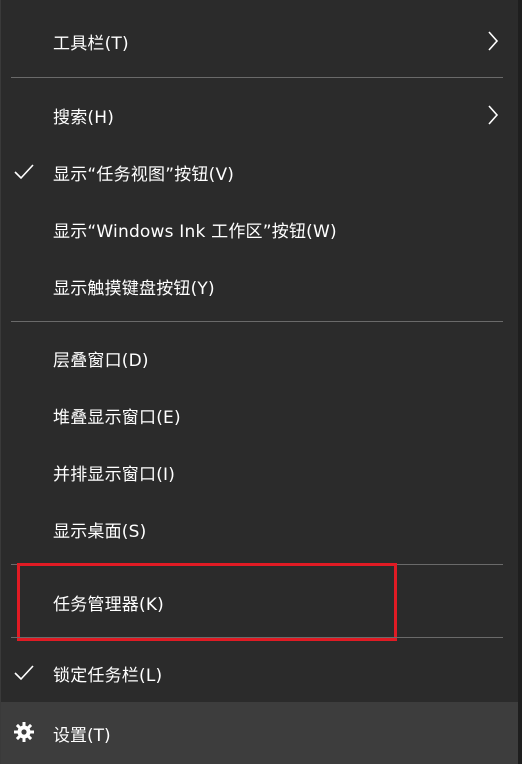 This screenshot has width=522, height=764. What do you see at coordinates (260, 115) in the screenshot?
I see `menu-item-search: 搜索(H)` at bounding box center [260, 115].